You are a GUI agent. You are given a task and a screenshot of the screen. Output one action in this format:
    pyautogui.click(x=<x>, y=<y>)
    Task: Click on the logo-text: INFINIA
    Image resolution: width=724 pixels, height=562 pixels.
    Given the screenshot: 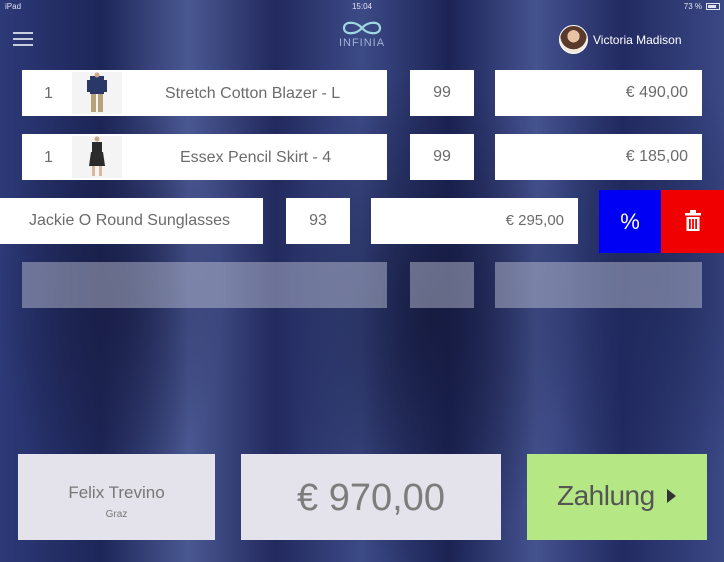 What is the action you would take?
    pyautogui.click(x=362, y=43)
    